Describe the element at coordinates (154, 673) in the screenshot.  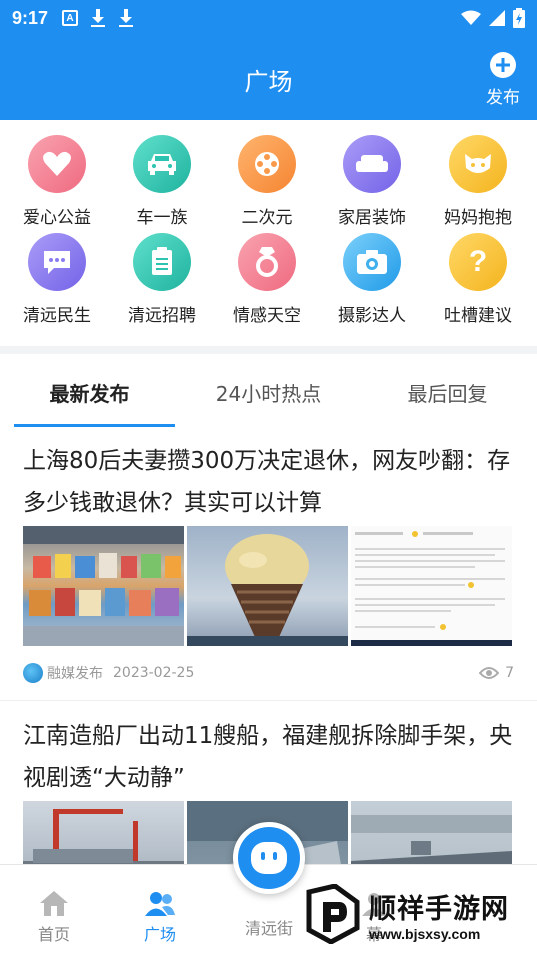
I see `article-date: 2023-02-25` at that location.